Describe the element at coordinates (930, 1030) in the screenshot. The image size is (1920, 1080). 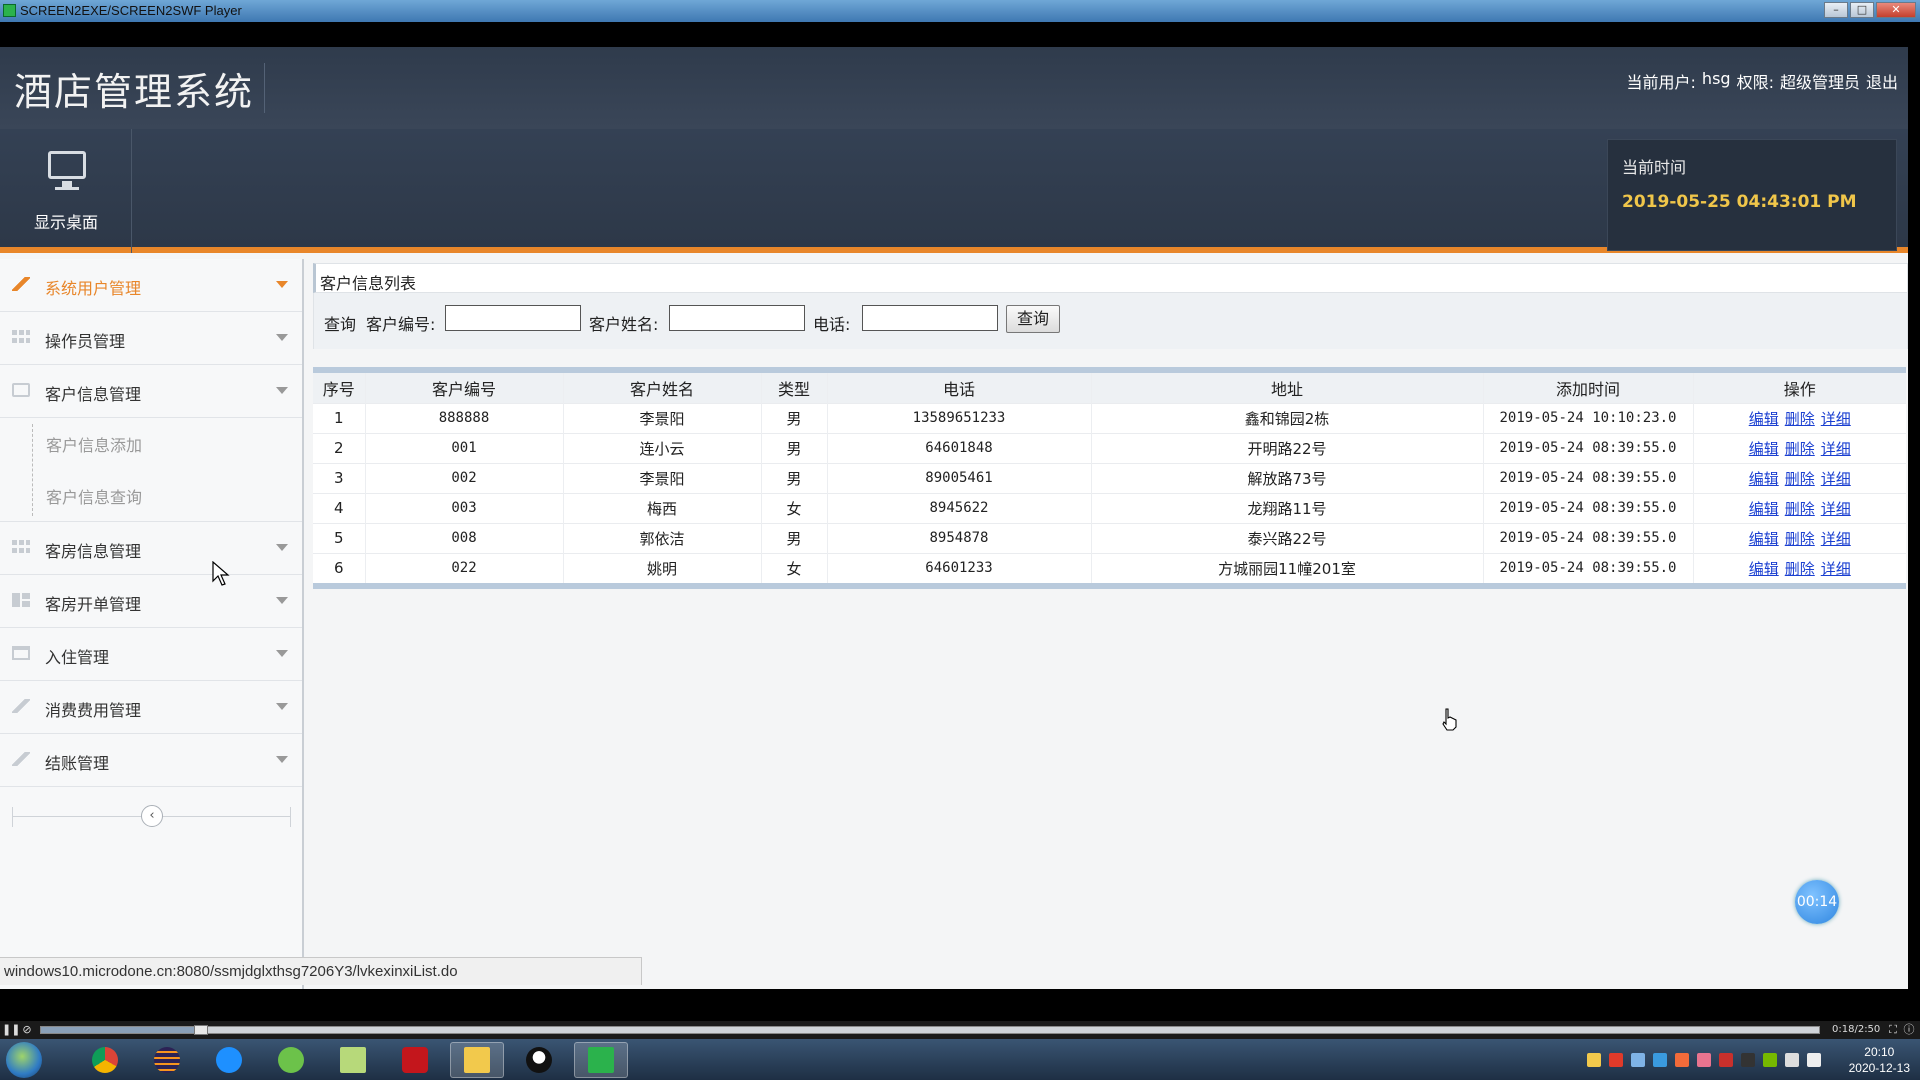
I see `progress-track` at that location.